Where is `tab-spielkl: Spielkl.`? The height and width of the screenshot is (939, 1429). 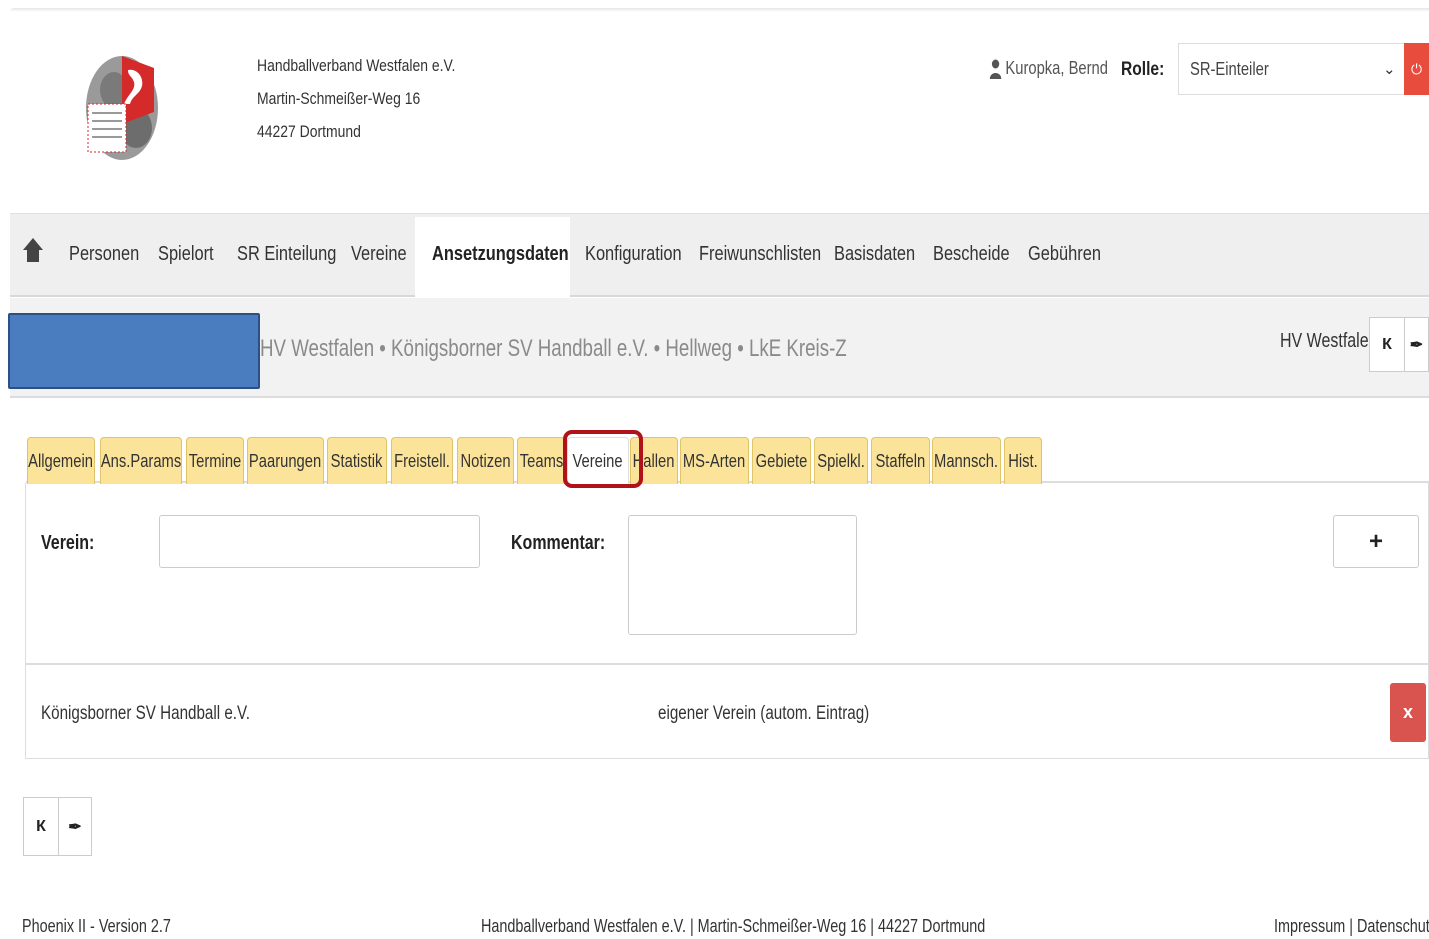
tab-spielkl: Spielkl. is located at coordinates (841, 460).